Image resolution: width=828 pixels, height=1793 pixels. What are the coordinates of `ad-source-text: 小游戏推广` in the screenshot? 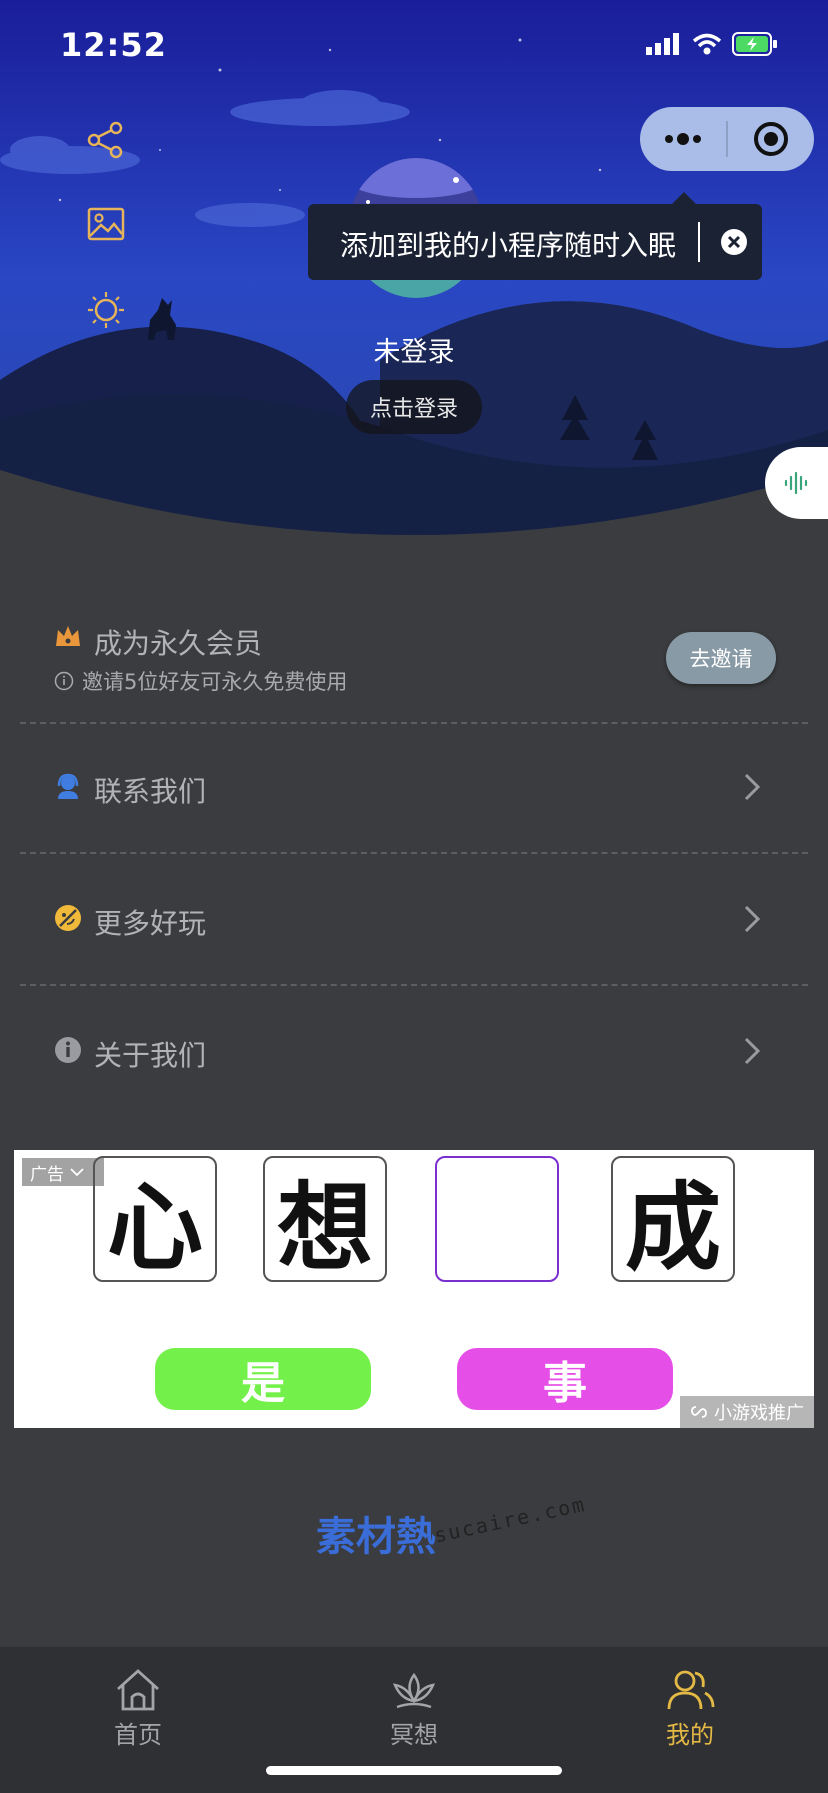 It's located at (759, 1413).